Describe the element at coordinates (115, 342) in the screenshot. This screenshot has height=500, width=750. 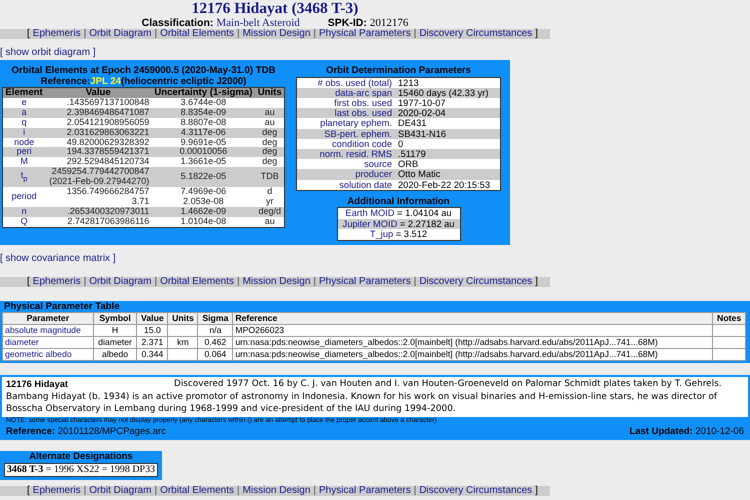
I see `symbol-cell: diameter` at that location.